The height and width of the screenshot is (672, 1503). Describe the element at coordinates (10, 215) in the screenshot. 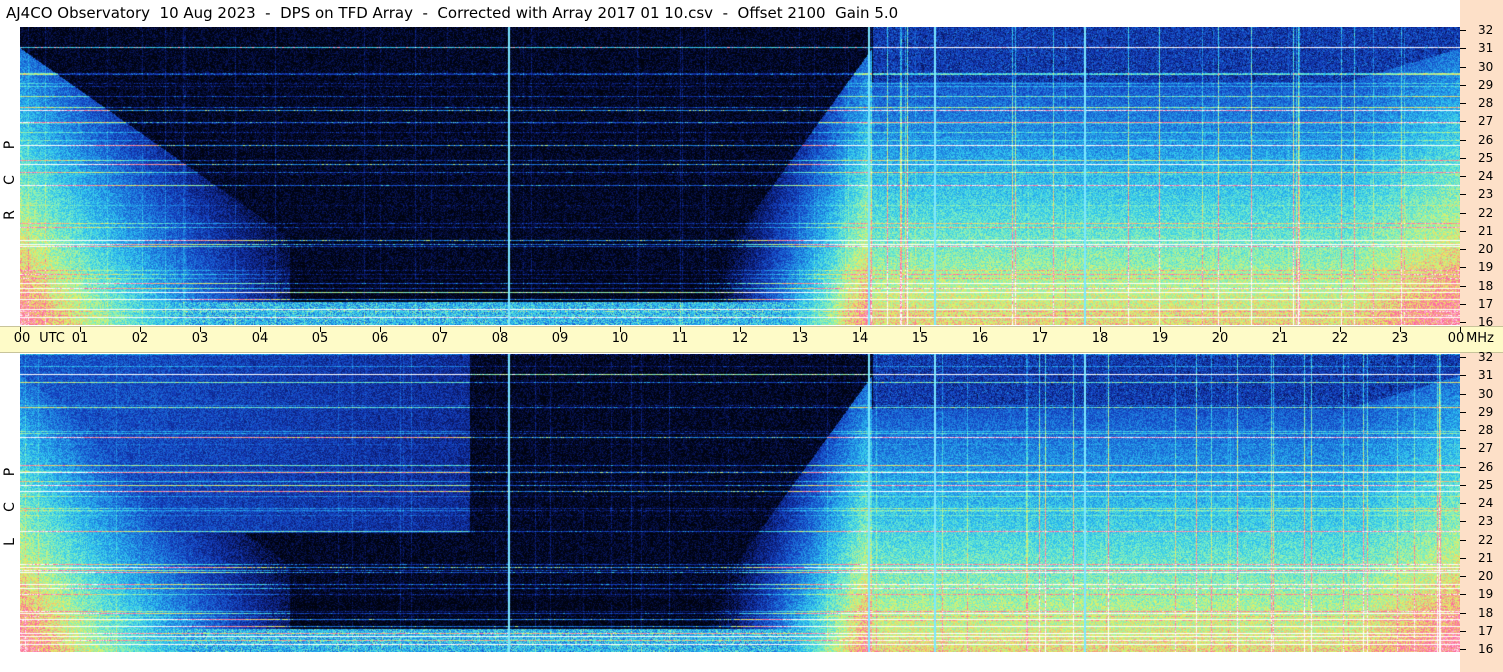

I see `pol-letter: R` at that location.